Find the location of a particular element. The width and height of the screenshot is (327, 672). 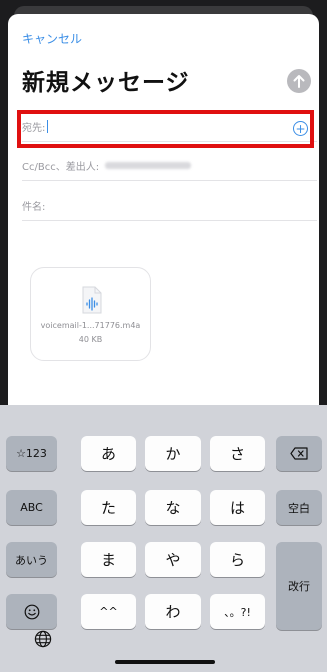

subject-field: 件名: is located at coordinates (169, 205).